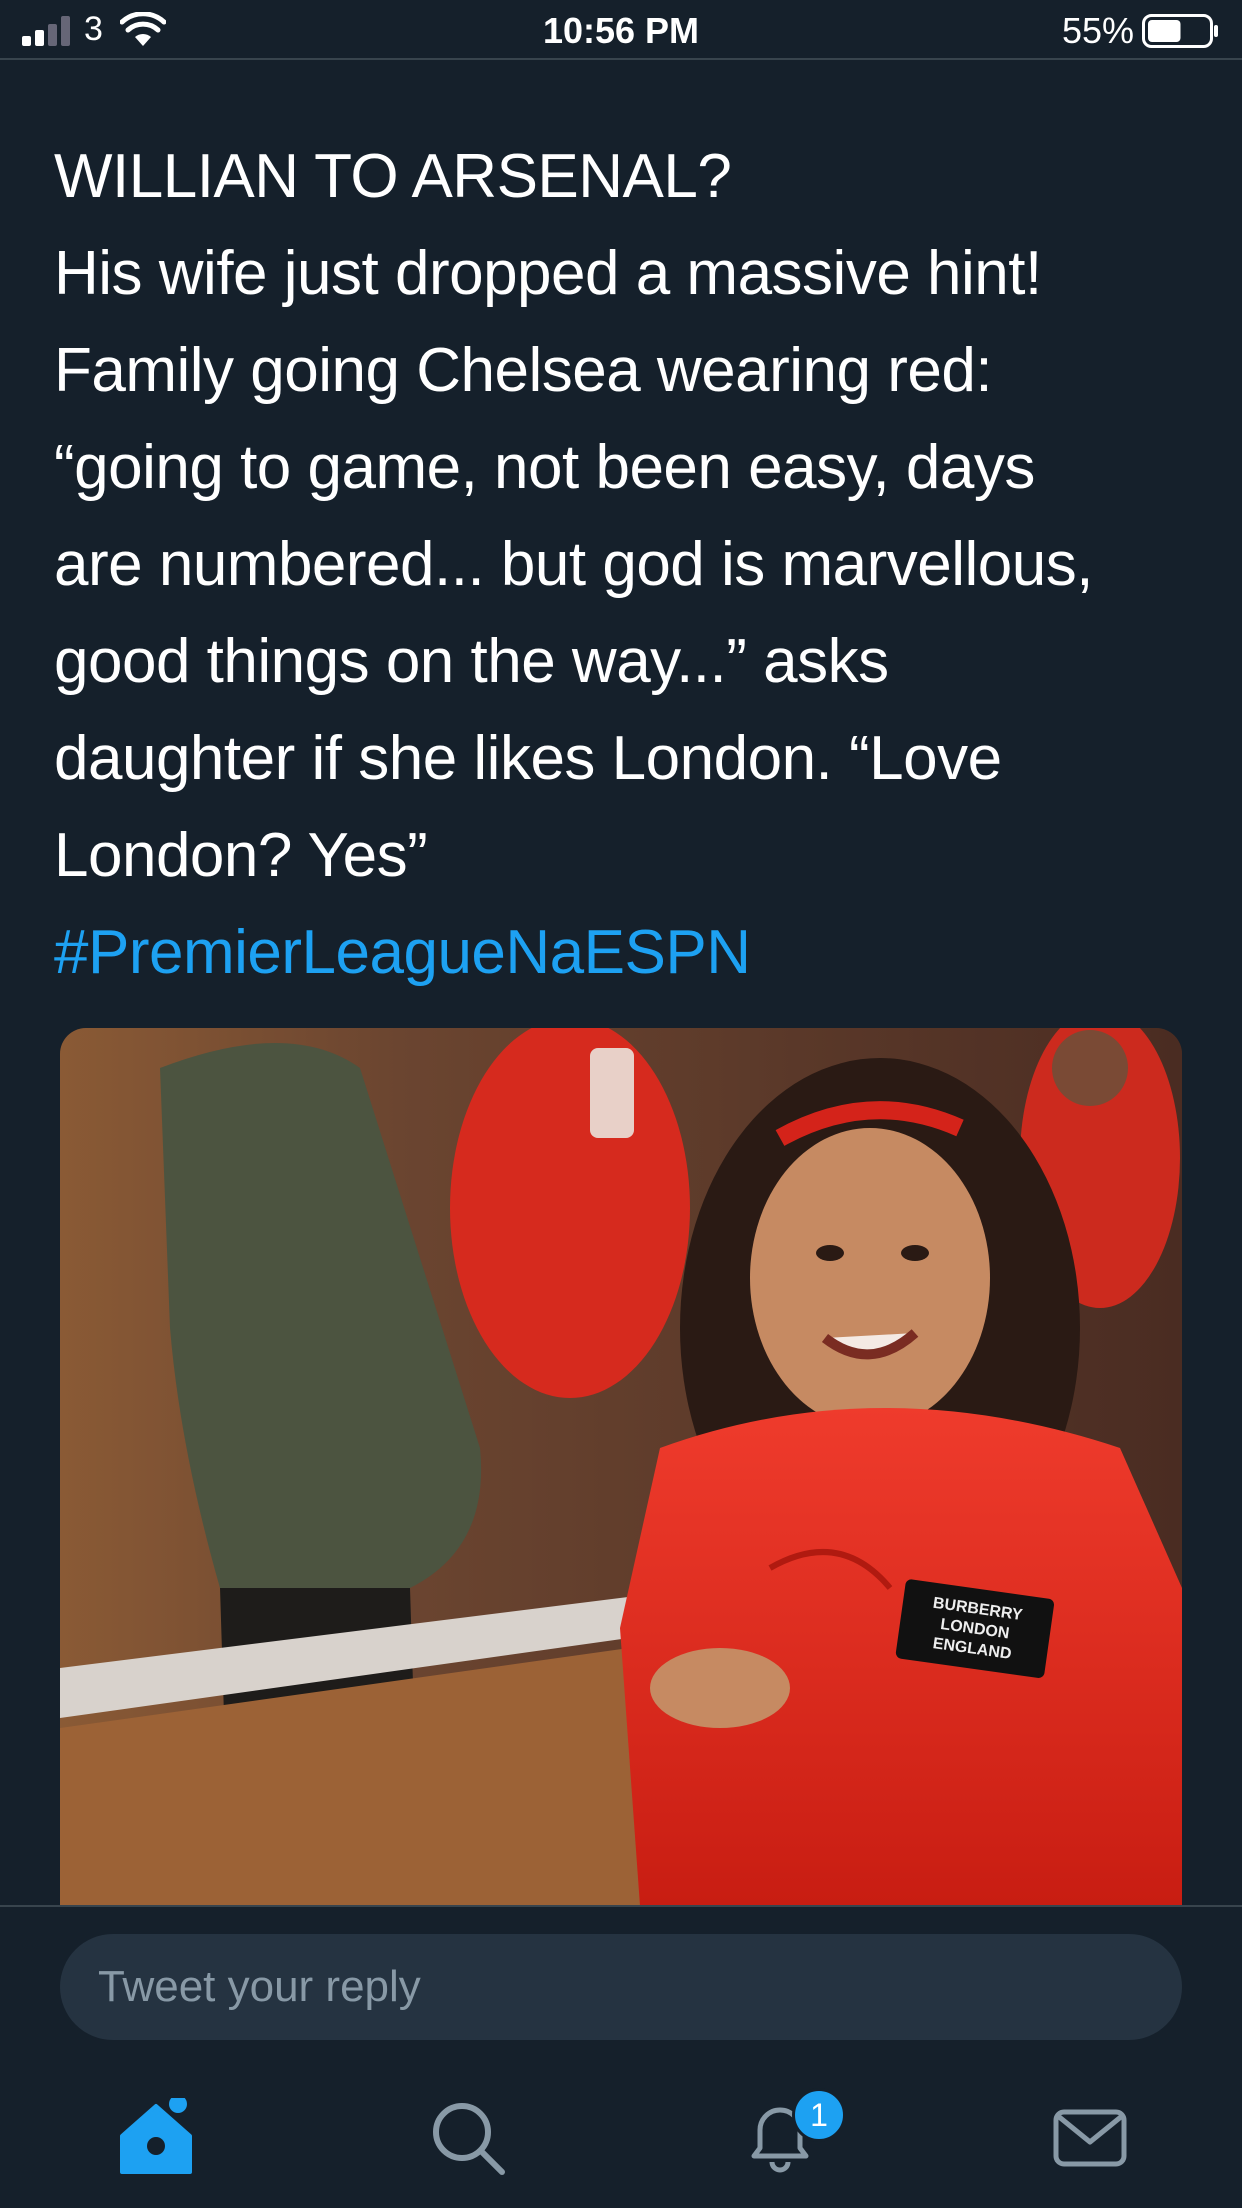 This screenshot has width=1242, height=2208. I want to click on status-time: 10:56 PM, so click(621, 30).